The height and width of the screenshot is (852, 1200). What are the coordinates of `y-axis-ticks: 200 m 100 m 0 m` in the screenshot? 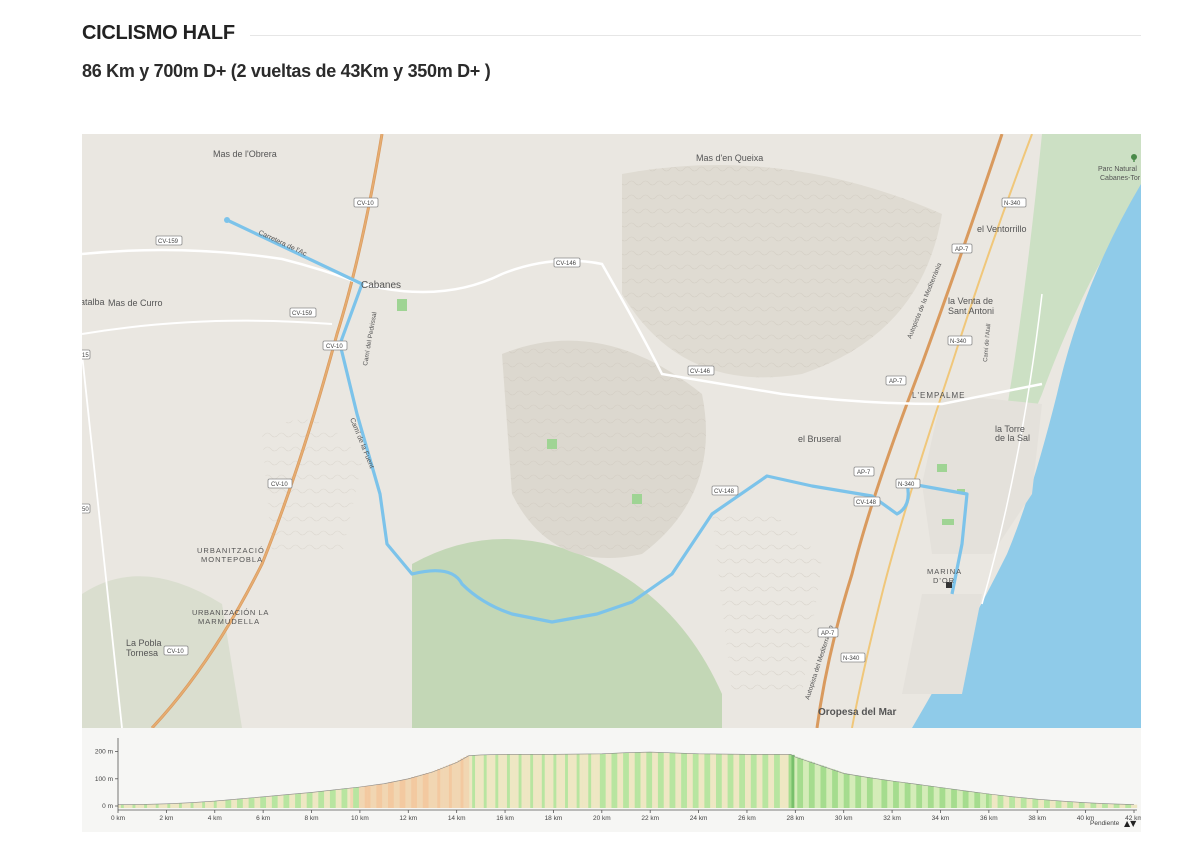 It's located at (106, 779).